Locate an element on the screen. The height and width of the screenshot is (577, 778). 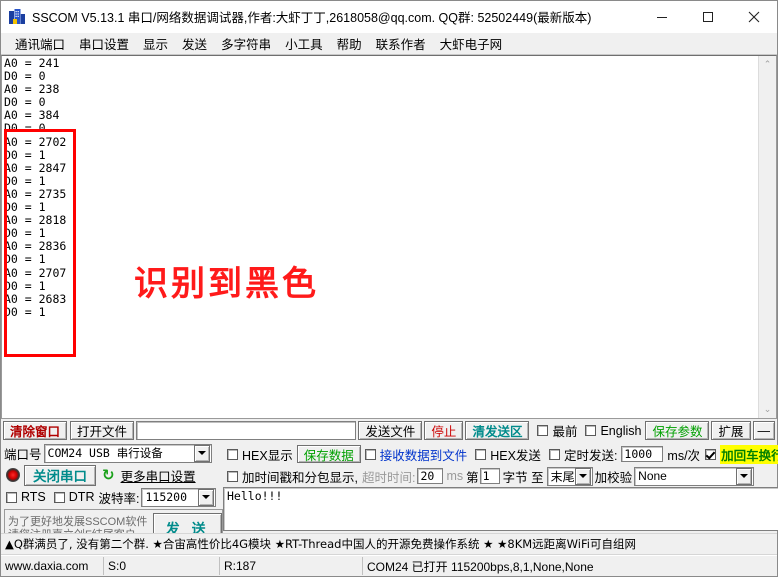
timed-send-input: 1000 is located at coordinates (642, 454).